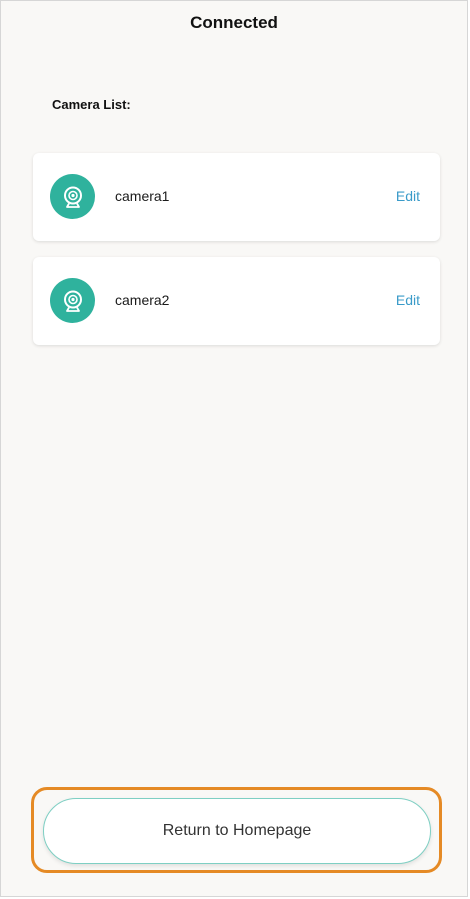 Image resolution: width=470 pixels, height=899 pixels. What do you see at coordinates (91, 104) in the screenshot?
I see `camera-list-label: Camera List:` at bounding box center [91, 104].